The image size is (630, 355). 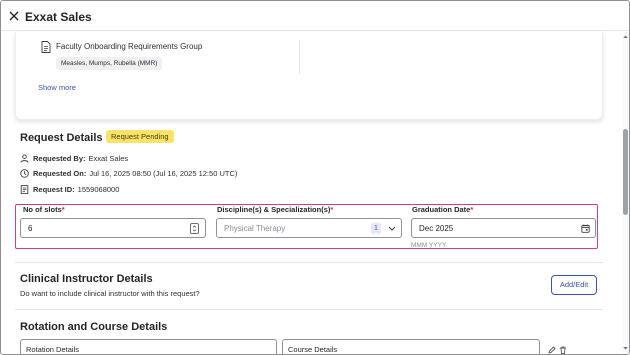 What do you see at coordinates (46, 47) in the screenshot?
I see `document-icon` at bounding box center [46, 47].